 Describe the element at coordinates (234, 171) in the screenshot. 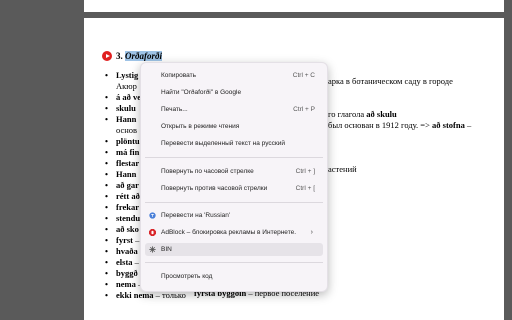

I see `menu-item-rotate-clockwise: Повернуть по часовой стрелке Ctrl + ]` at that location.